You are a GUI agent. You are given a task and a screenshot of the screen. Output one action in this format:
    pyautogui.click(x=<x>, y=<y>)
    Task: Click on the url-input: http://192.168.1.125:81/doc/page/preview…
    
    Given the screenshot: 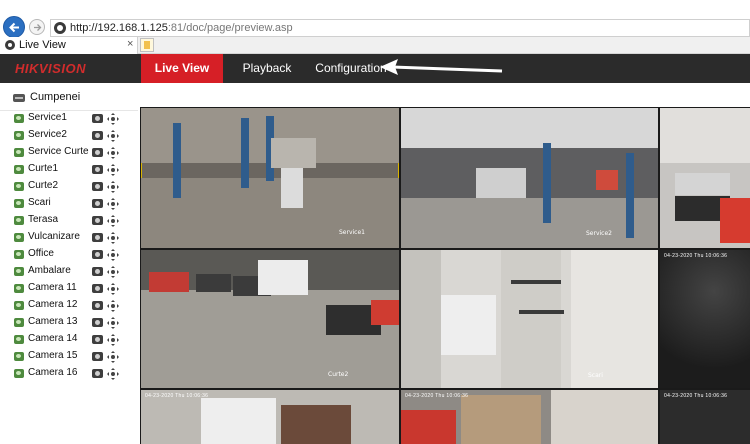 What is the action you would take?
    pyautogui.click(x=400, y=28)
    